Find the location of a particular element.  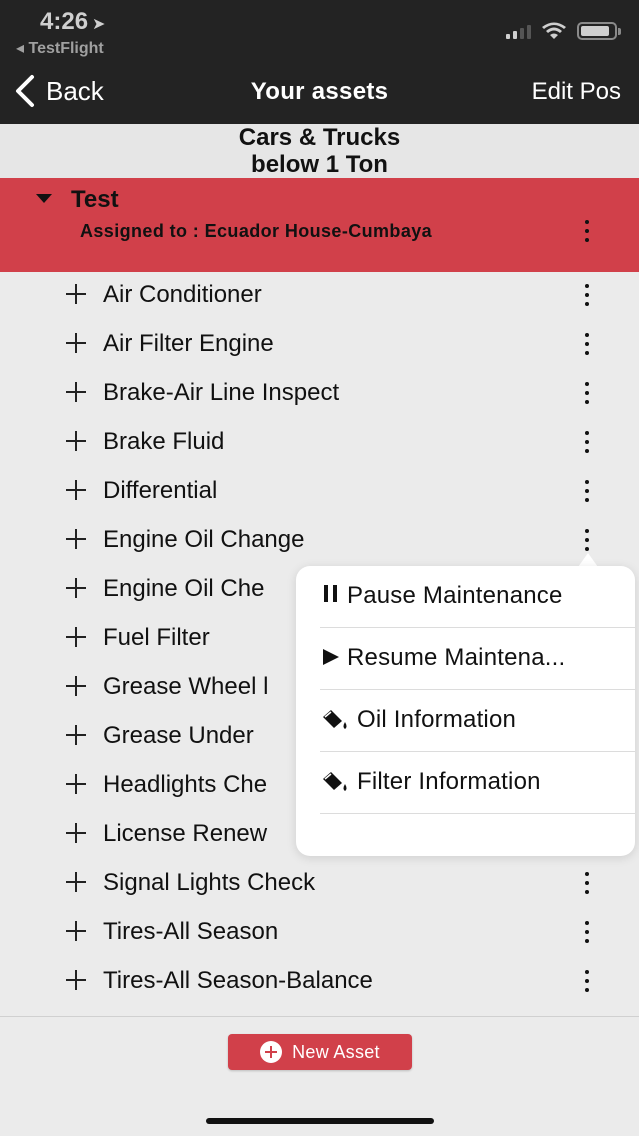

list-item-label: License Renew is located at coordinates (185, 833).